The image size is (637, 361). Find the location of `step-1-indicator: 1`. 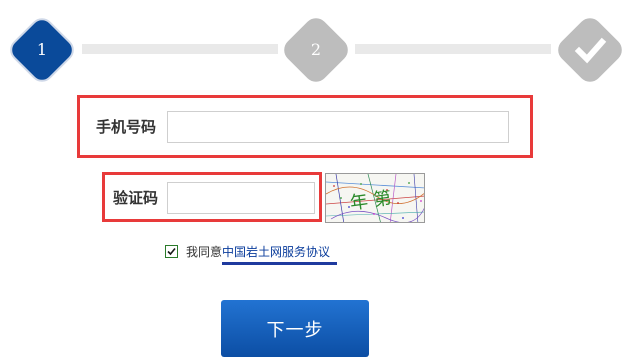

step-1-indicator: 1 is located at coordinates (42, 50).